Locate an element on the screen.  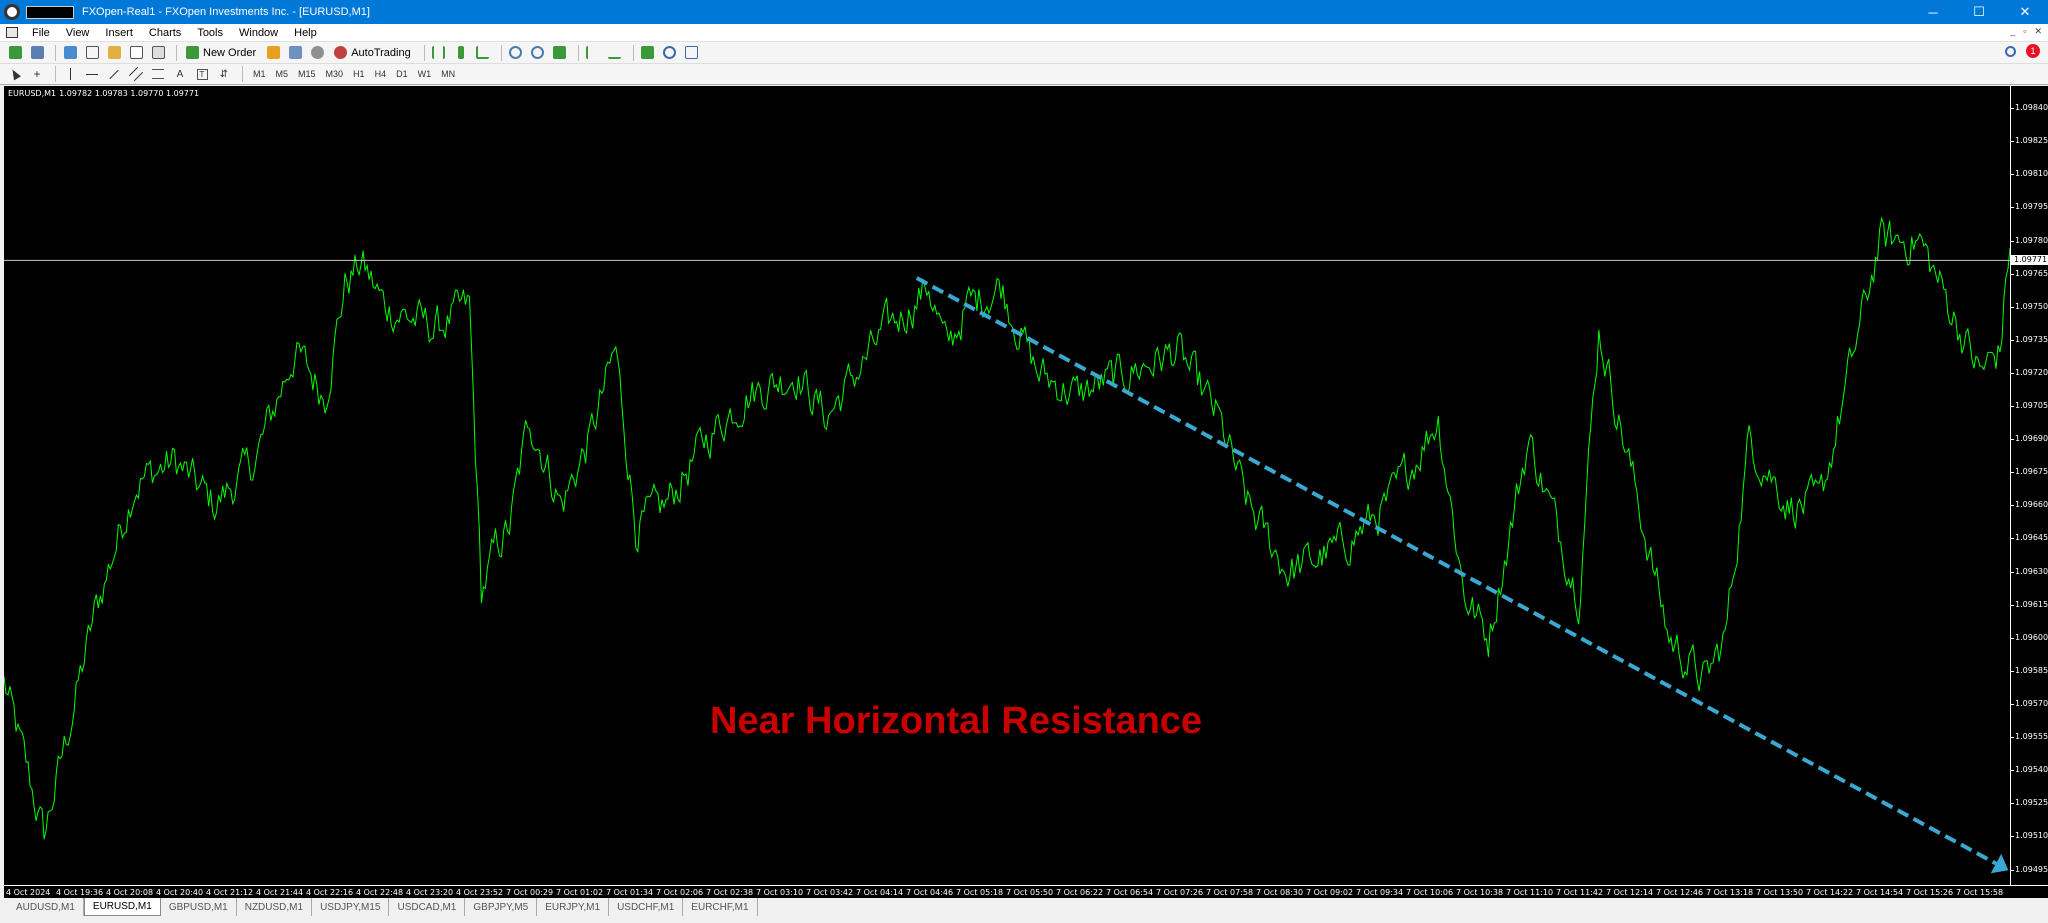
tab-usdjpy-m15: USDJPY,M15 is located at coordinates (351, 907).